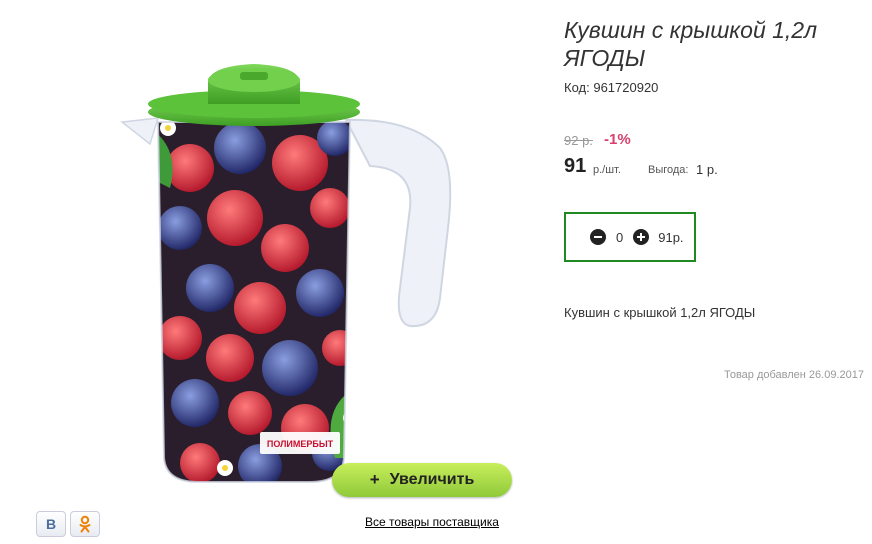 The width and height of the screenshot is (872, 544). What do you see at coordinates (577, 87) in the screenshot?
I see `product-code-label: Код:` at bounding box center [577, 87].